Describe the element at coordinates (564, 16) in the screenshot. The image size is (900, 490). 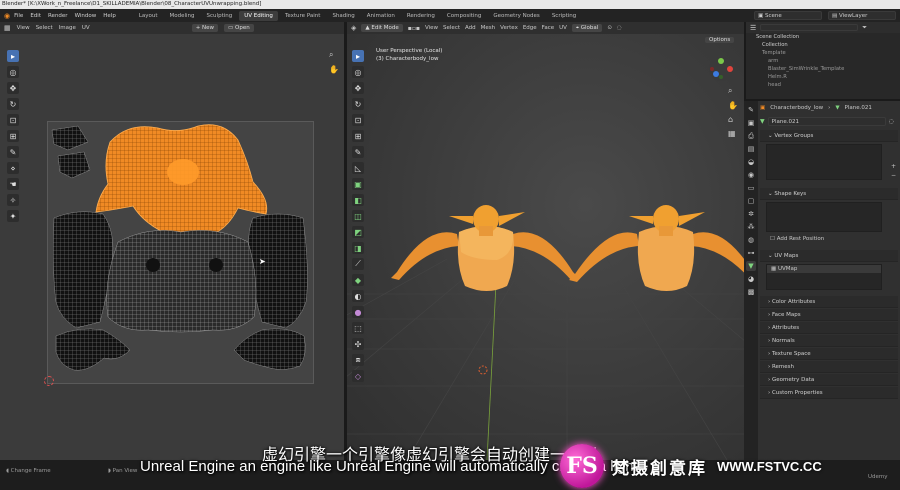
I see `tab-scripting: Scripting` at that location.